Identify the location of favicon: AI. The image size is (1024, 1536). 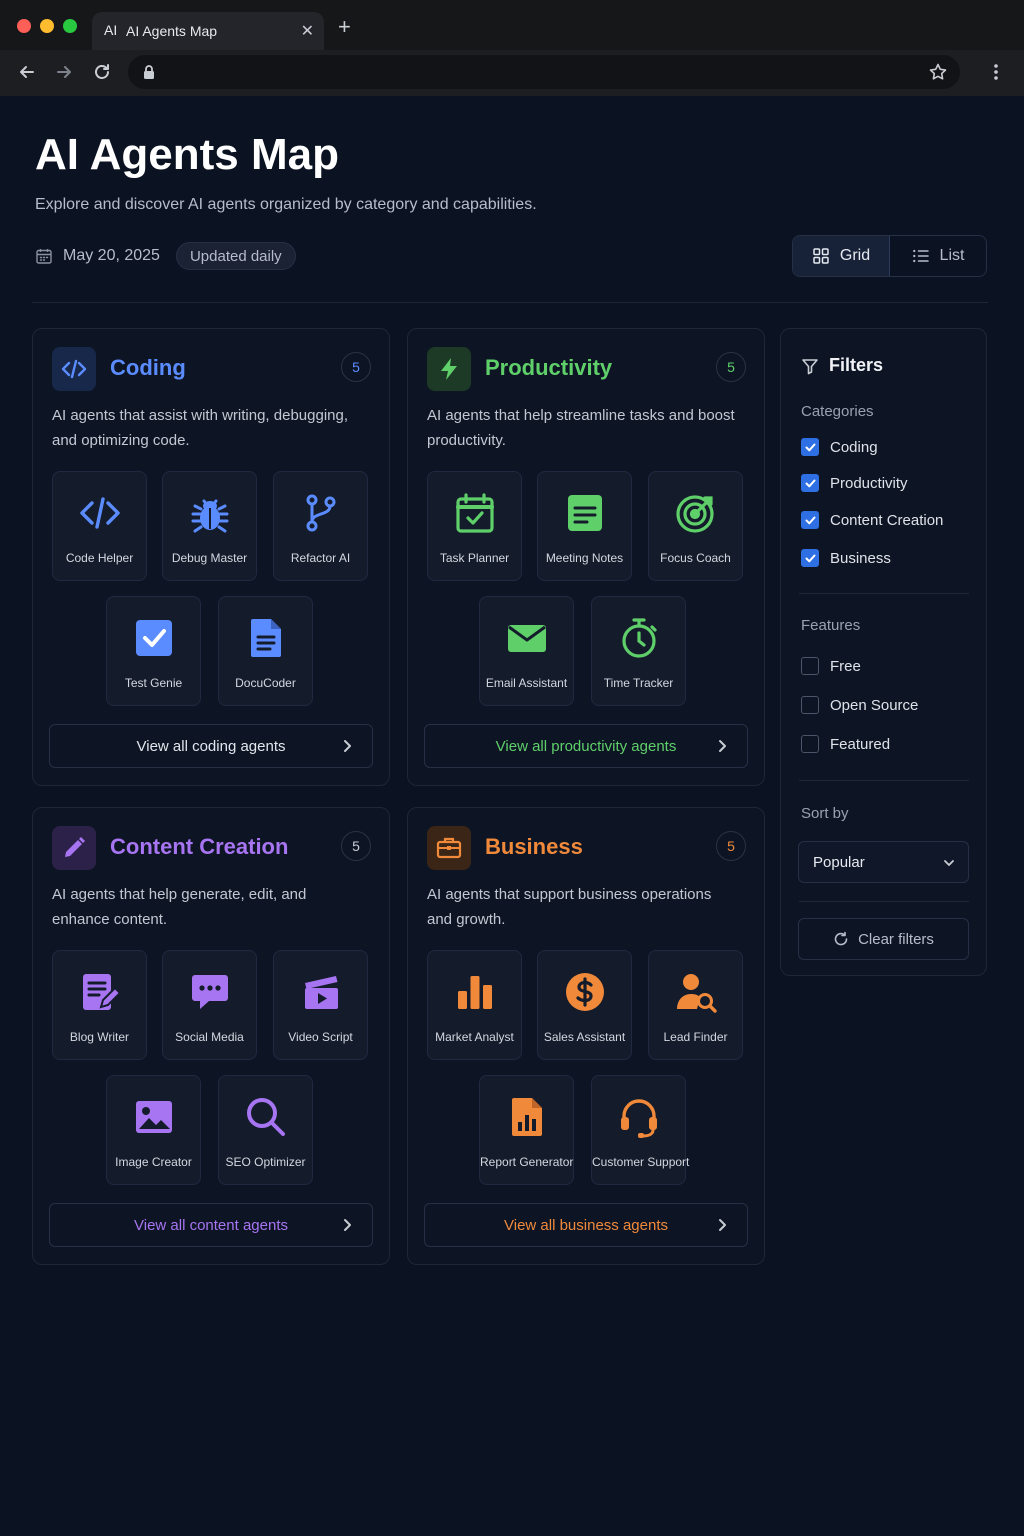
(111, 30).